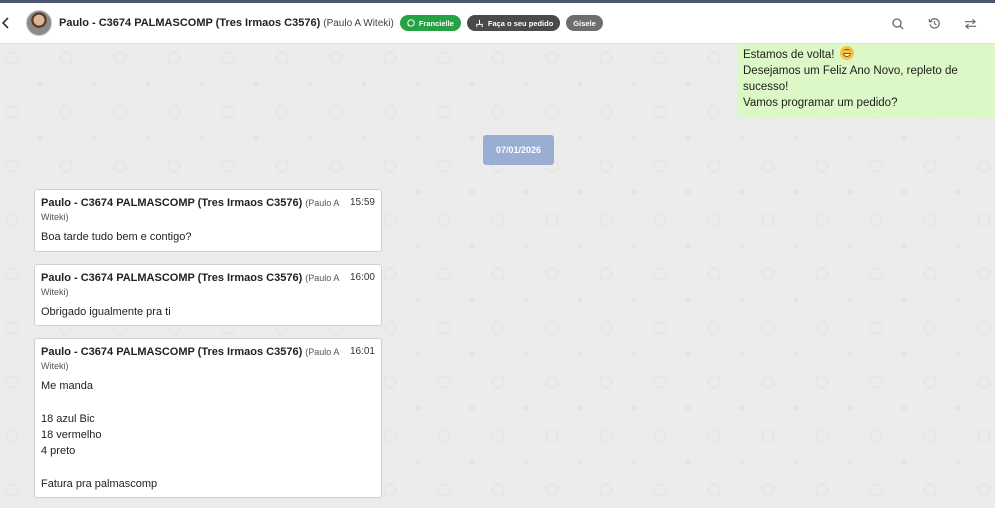 The height and width of the screenshot is (508, 995). What do you see at coordinates (846, 53) in the screenshot?
I see `grinning-face-icon` at bounding box center [846, 53].